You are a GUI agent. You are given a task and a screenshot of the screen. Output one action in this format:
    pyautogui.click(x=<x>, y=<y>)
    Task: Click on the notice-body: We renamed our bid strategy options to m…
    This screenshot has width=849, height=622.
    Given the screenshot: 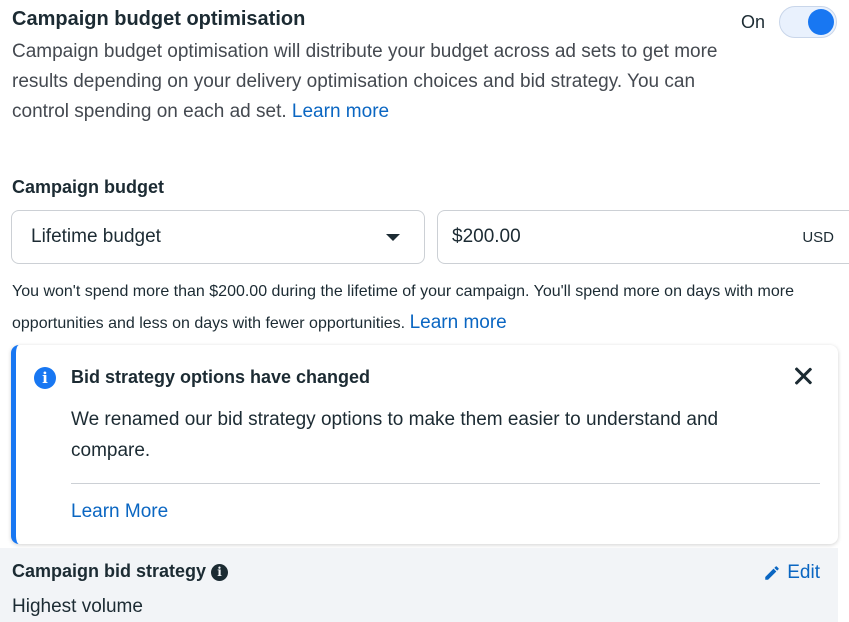 What is the action you would take?
    pyautogui.click(x=395, y=435)
    